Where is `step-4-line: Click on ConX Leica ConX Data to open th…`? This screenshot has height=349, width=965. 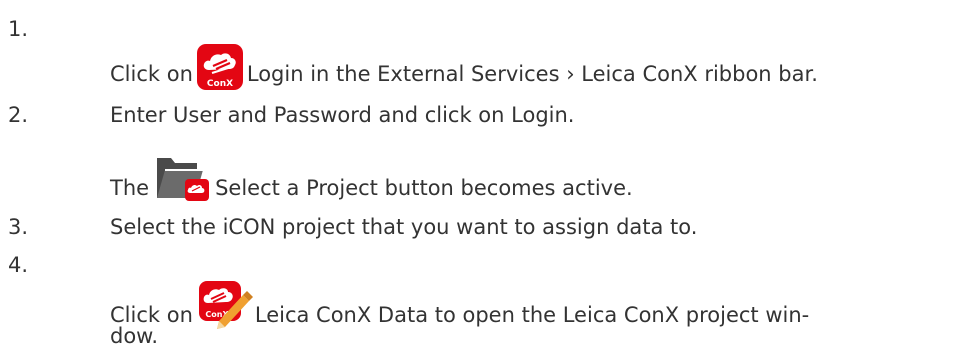 step-4-line: Click on ConX Leica ConX Data to open th… is located at coordinates (460, 312).